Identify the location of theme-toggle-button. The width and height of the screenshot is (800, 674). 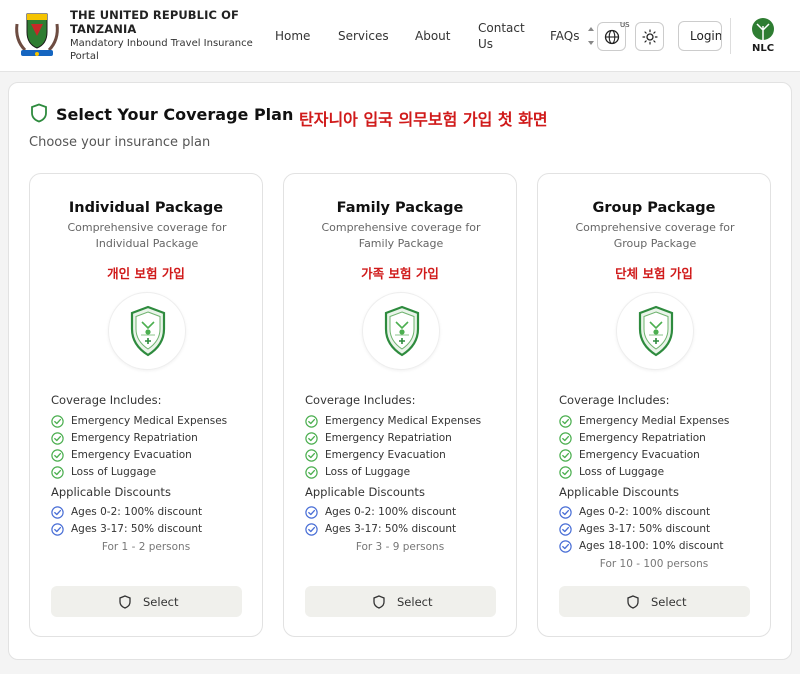
(649, 36).